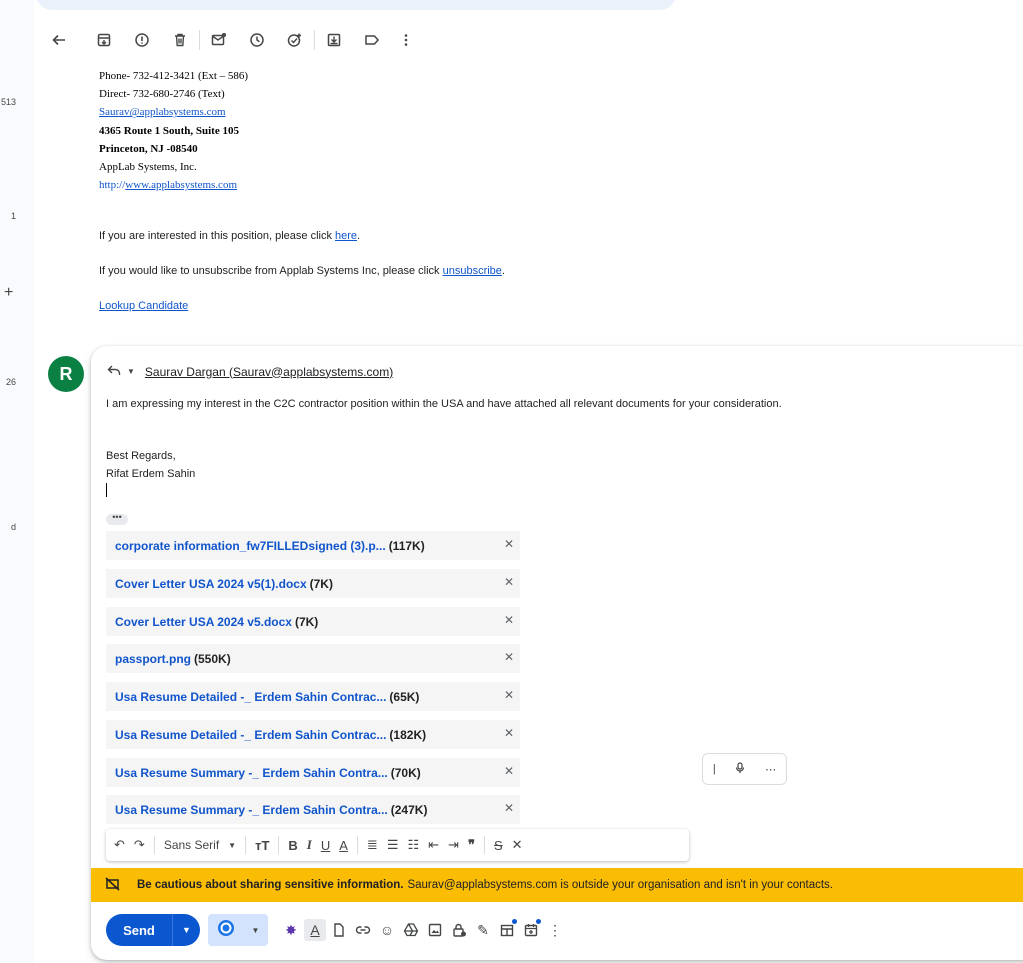 This screenshot has width=1023, height=963. I want to click on report-spam-icon, so click(142, 40).